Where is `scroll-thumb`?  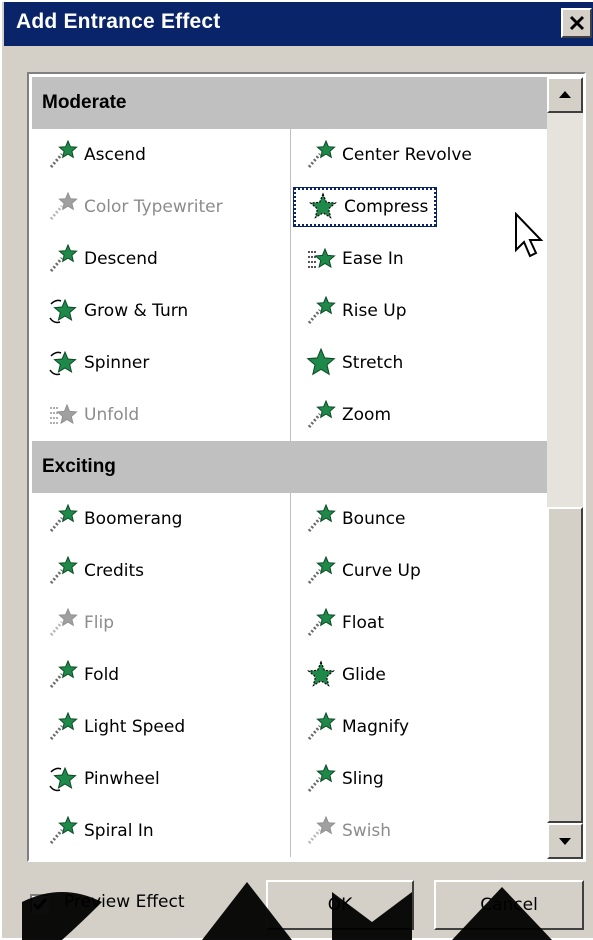 scroll-thumb is located at coordinates (565, 665).